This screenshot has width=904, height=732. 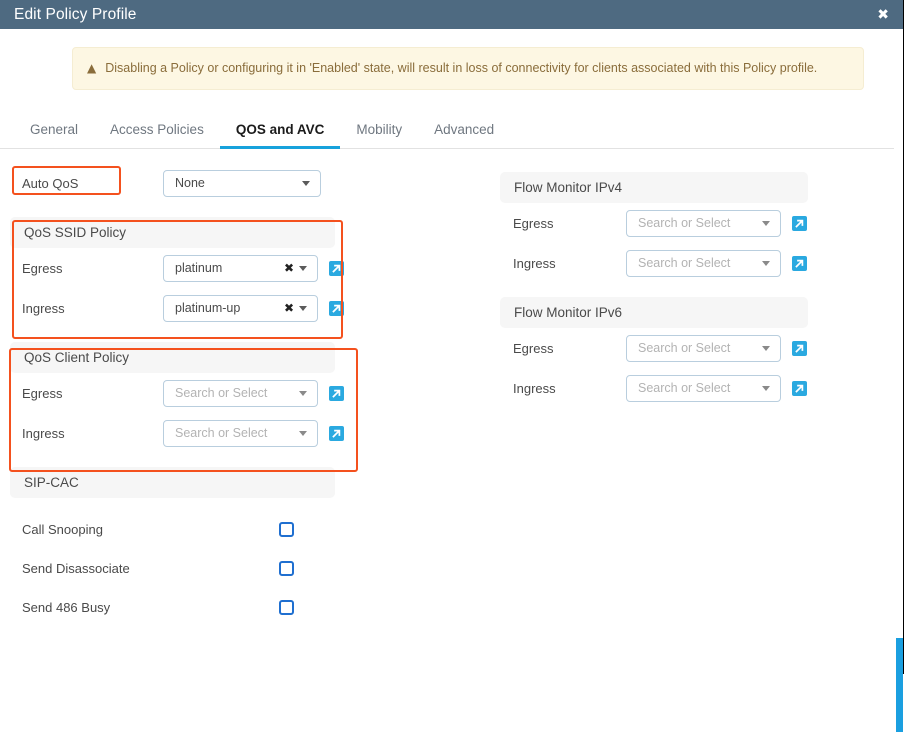 What do you see at coordinates (452, 14) in the screenshot?
I see `dialog-title-bar: Edit Policy Profile ✖` at bounding box center [452, 14].